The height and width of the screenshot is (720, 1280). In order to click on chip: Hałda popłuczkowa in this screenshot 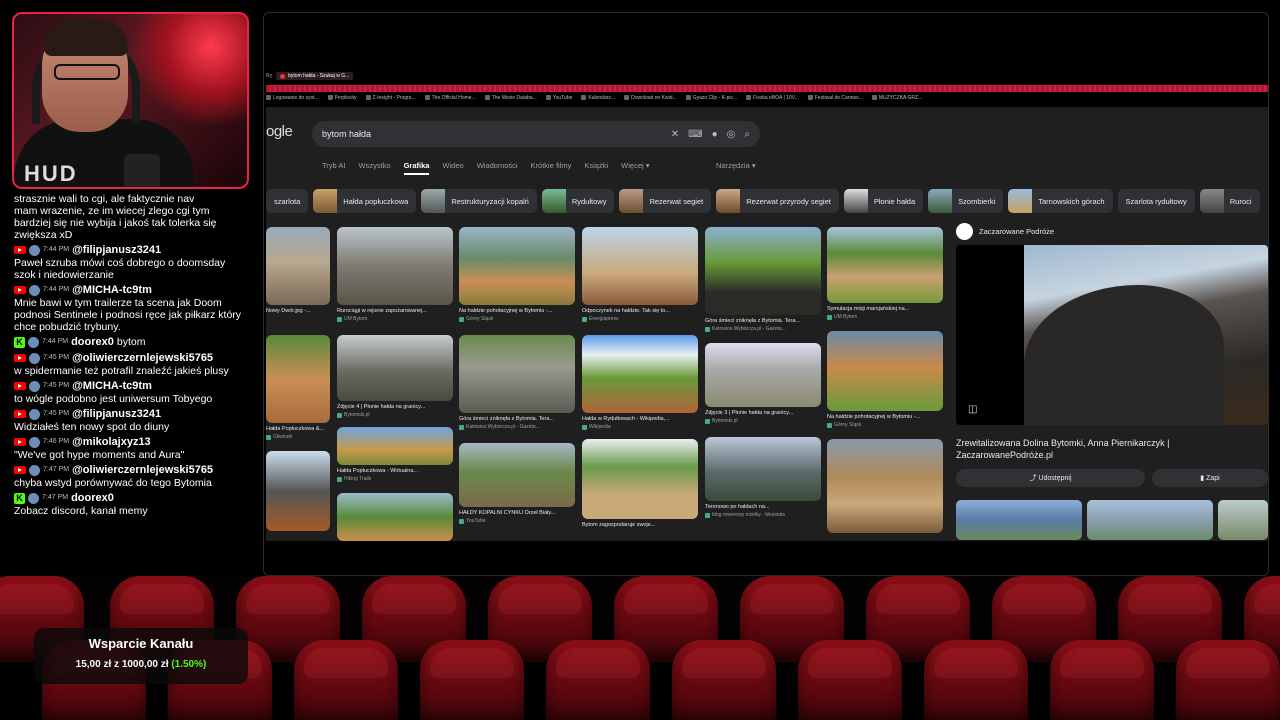, I will do `click(365, 201)`.